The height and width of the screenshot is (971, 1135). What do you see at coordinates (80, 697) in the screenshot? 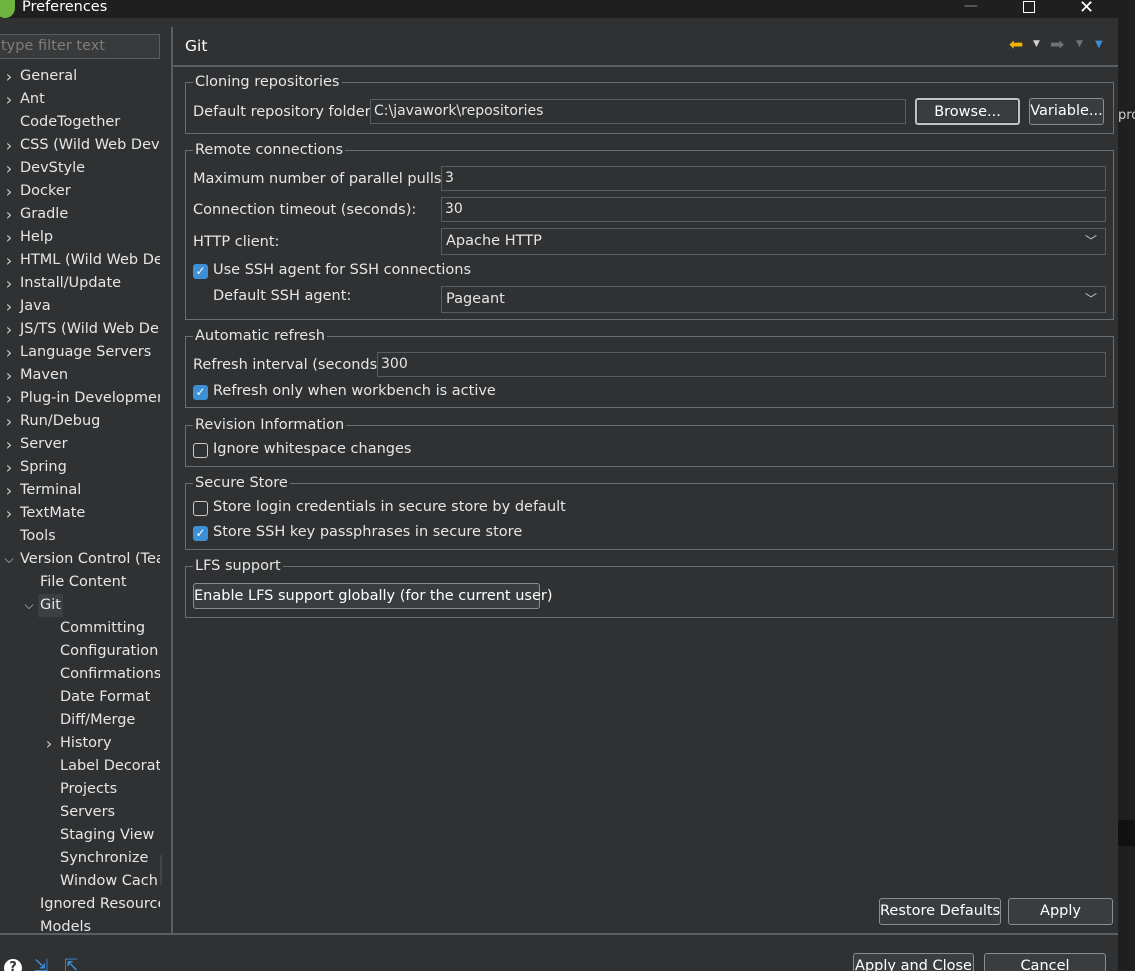
I see `tree-item: Date Format` at bounding box center [80, 697].